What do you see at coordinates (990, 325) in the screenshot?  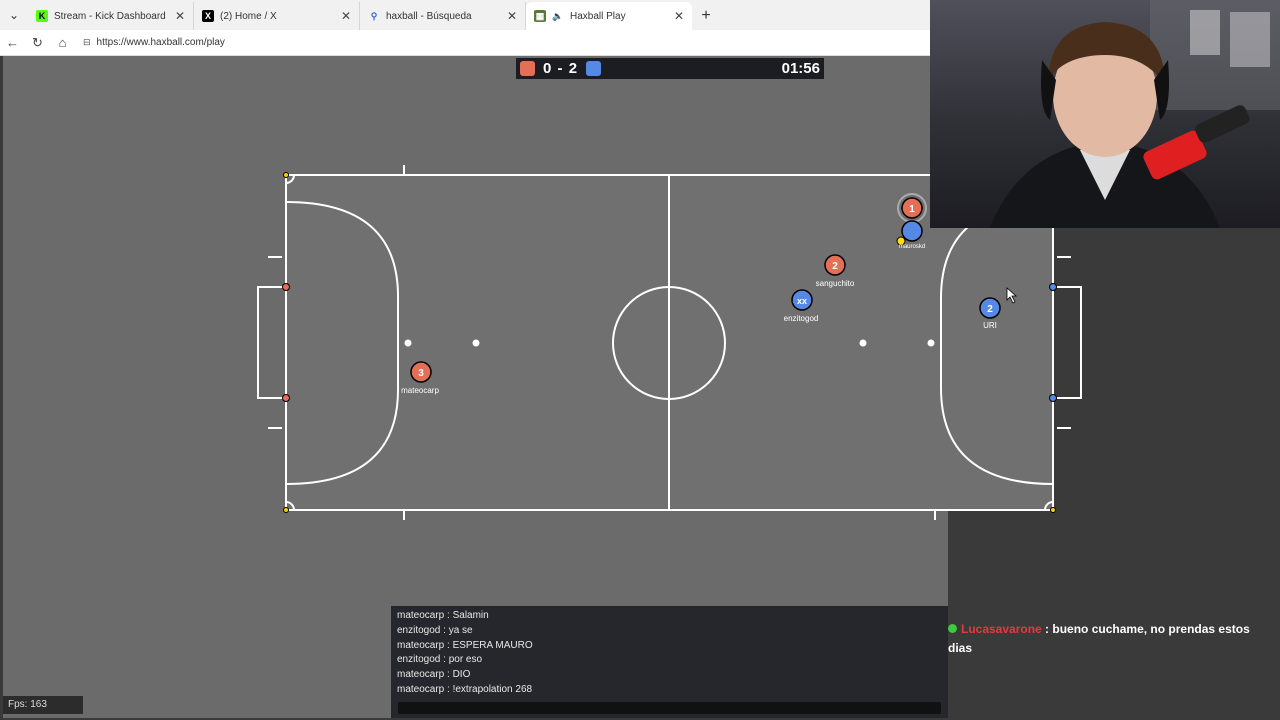 I see `player-name: URI` at bounding box center [990, 325].